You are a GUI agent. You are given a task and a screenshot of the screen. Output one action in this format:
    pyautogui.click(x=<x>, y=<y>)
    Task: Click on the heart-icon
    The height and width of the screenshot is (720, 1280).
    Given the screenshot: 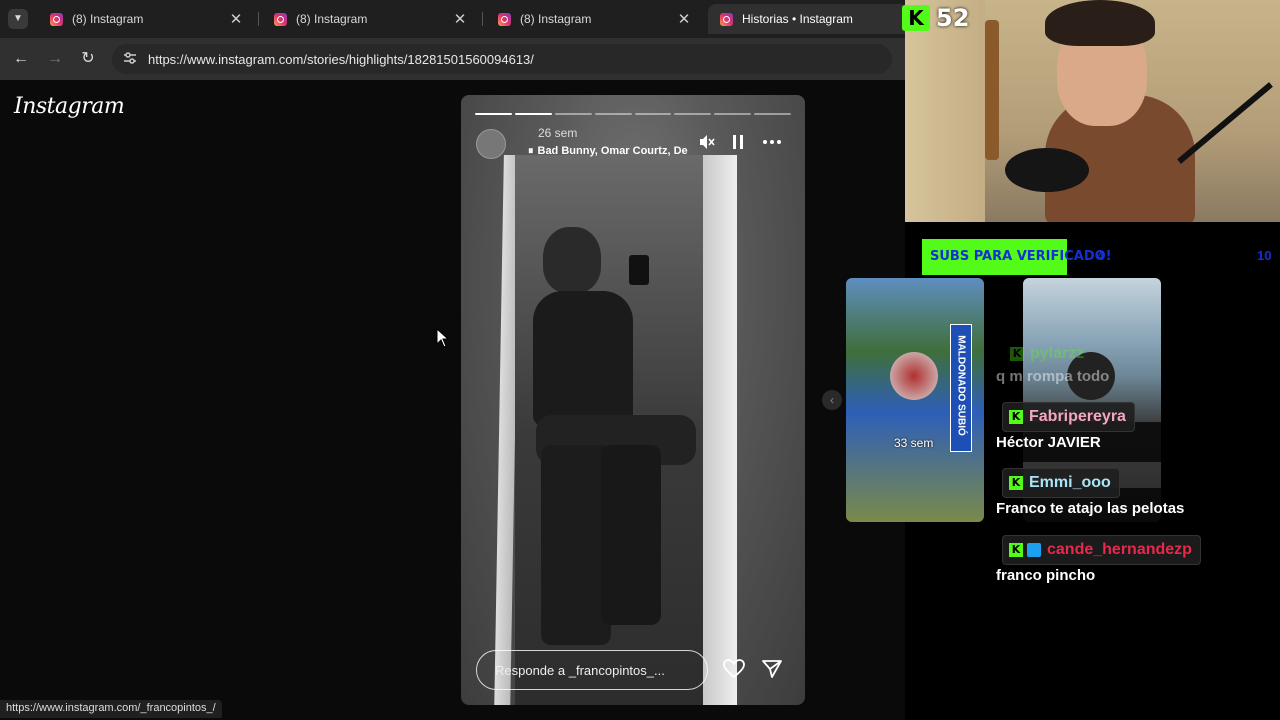 What is the action you would take?
    pyautogui.click(x=734, y=671)
    